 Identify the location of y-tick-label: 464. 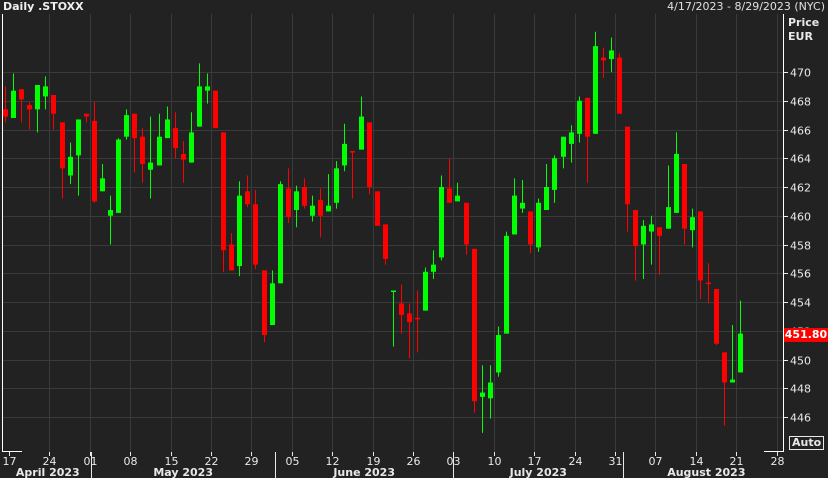
(800, 159).